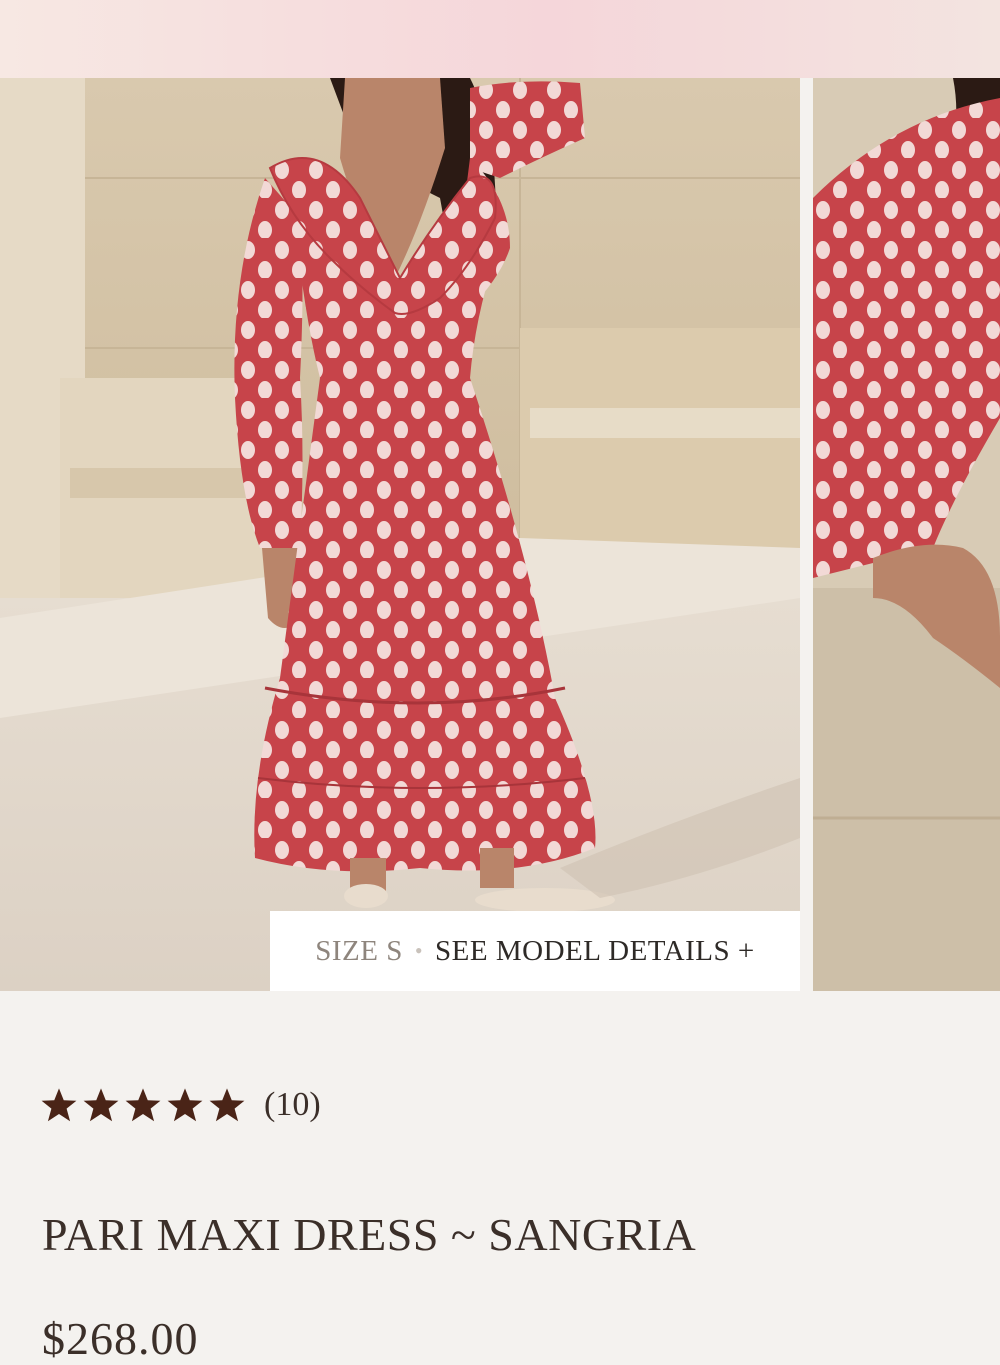 Image resolution: width=1000 pixels, height=1365 pixels. Describe the element at coordinates (359, 950) in the screenshot. I see `model-size-label: SIZE S` at that location.